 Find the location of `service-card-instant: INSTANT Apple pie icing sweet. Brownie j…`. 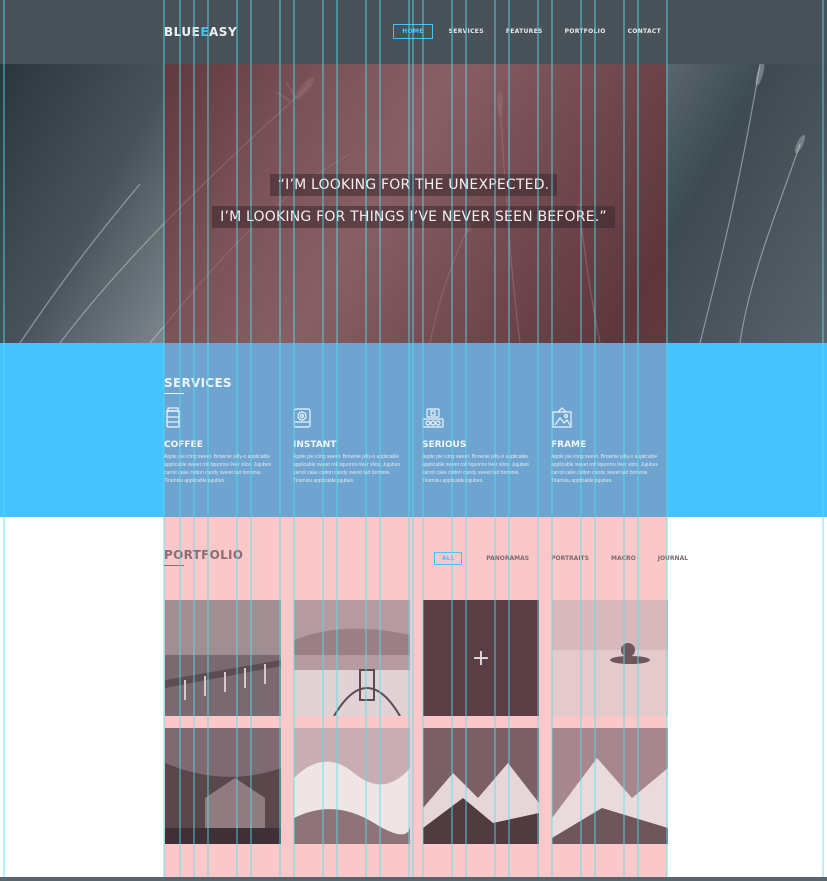

service-card-instant: INSTANT Apple pie icing sweet. Brownie j… is located at coordinates (350, 446).